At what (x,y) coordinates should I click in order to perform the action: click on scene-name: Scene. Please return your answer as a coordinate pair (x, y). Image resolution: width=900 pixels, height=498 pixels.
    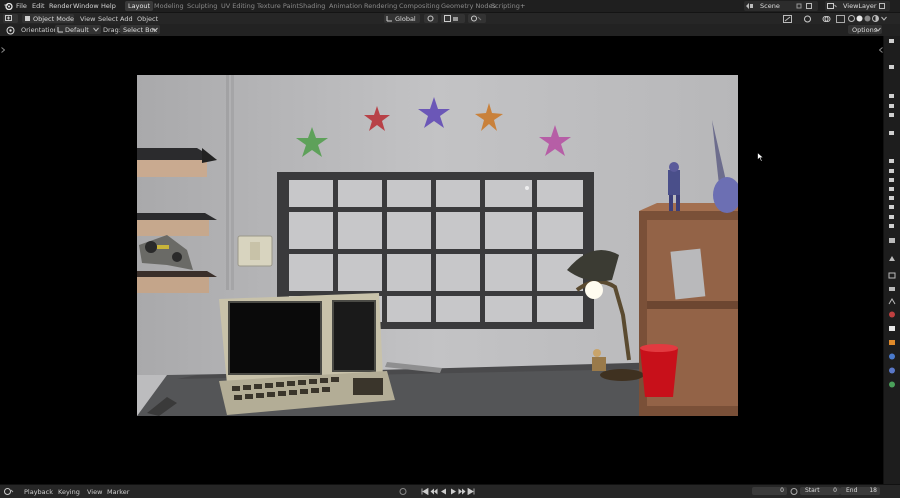
    Looking at the image, I should click on (770, 6).